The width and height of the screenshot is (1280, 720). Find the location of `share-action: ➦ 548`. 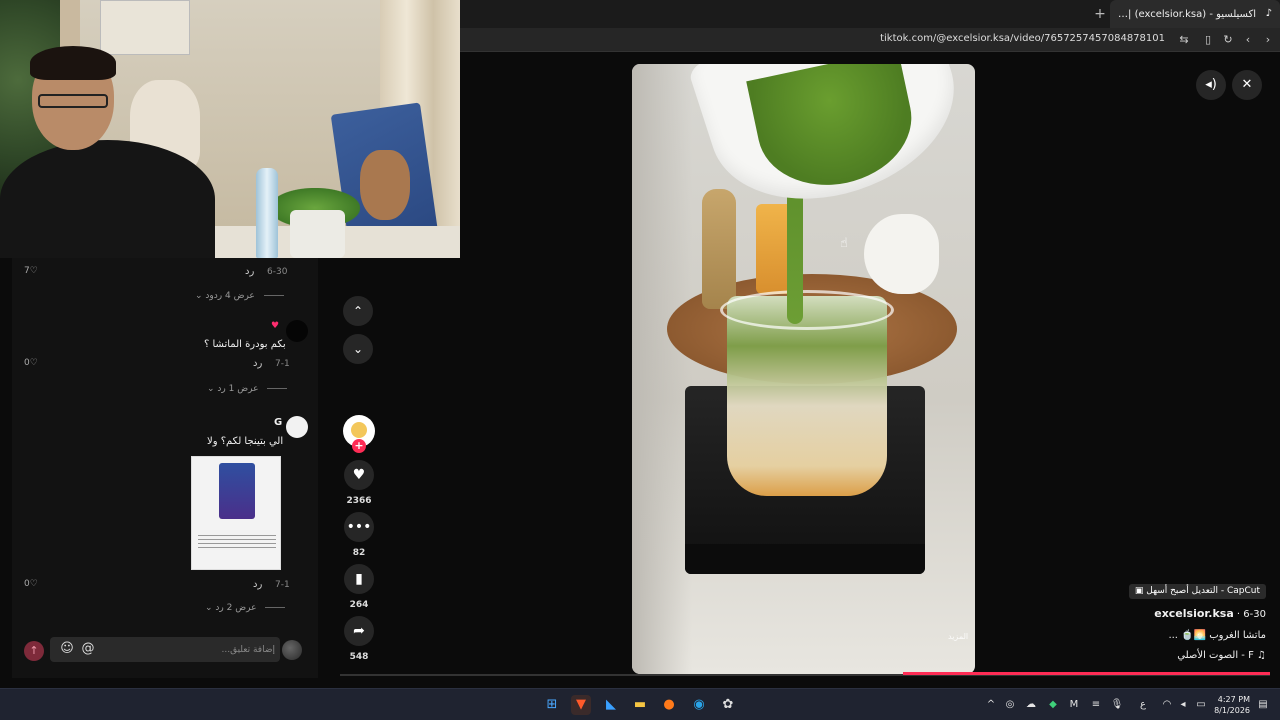

share-action: ➦ 548 is located at coordinates (359, 639).